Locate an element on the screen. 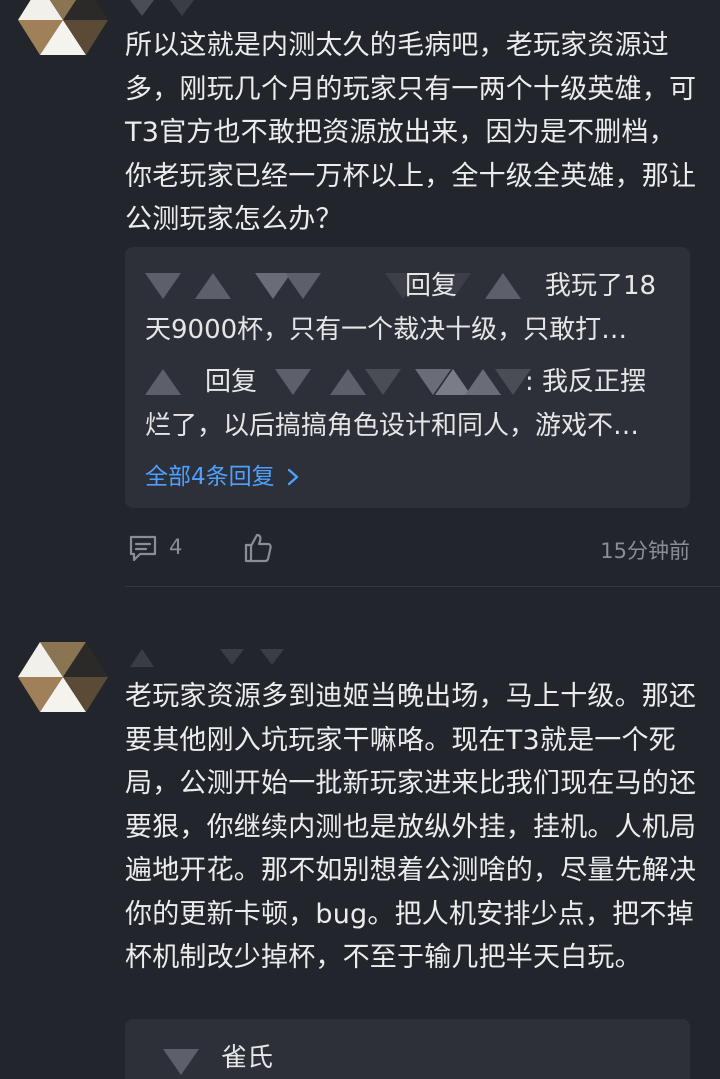  reply-box: 雀氏 is located at coordinates (407, 1049).